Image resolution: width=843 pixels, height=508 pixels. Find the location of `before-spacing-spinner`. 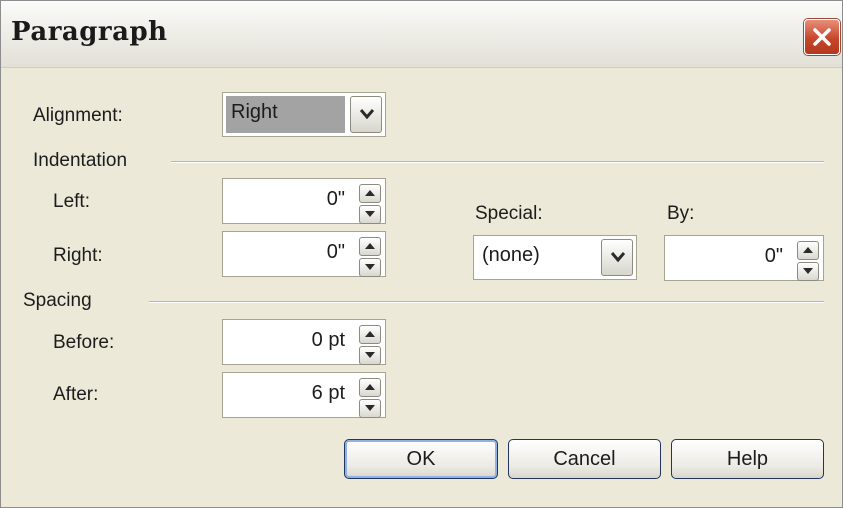

before-spacing-spinner is located at coordinates (370, 346).